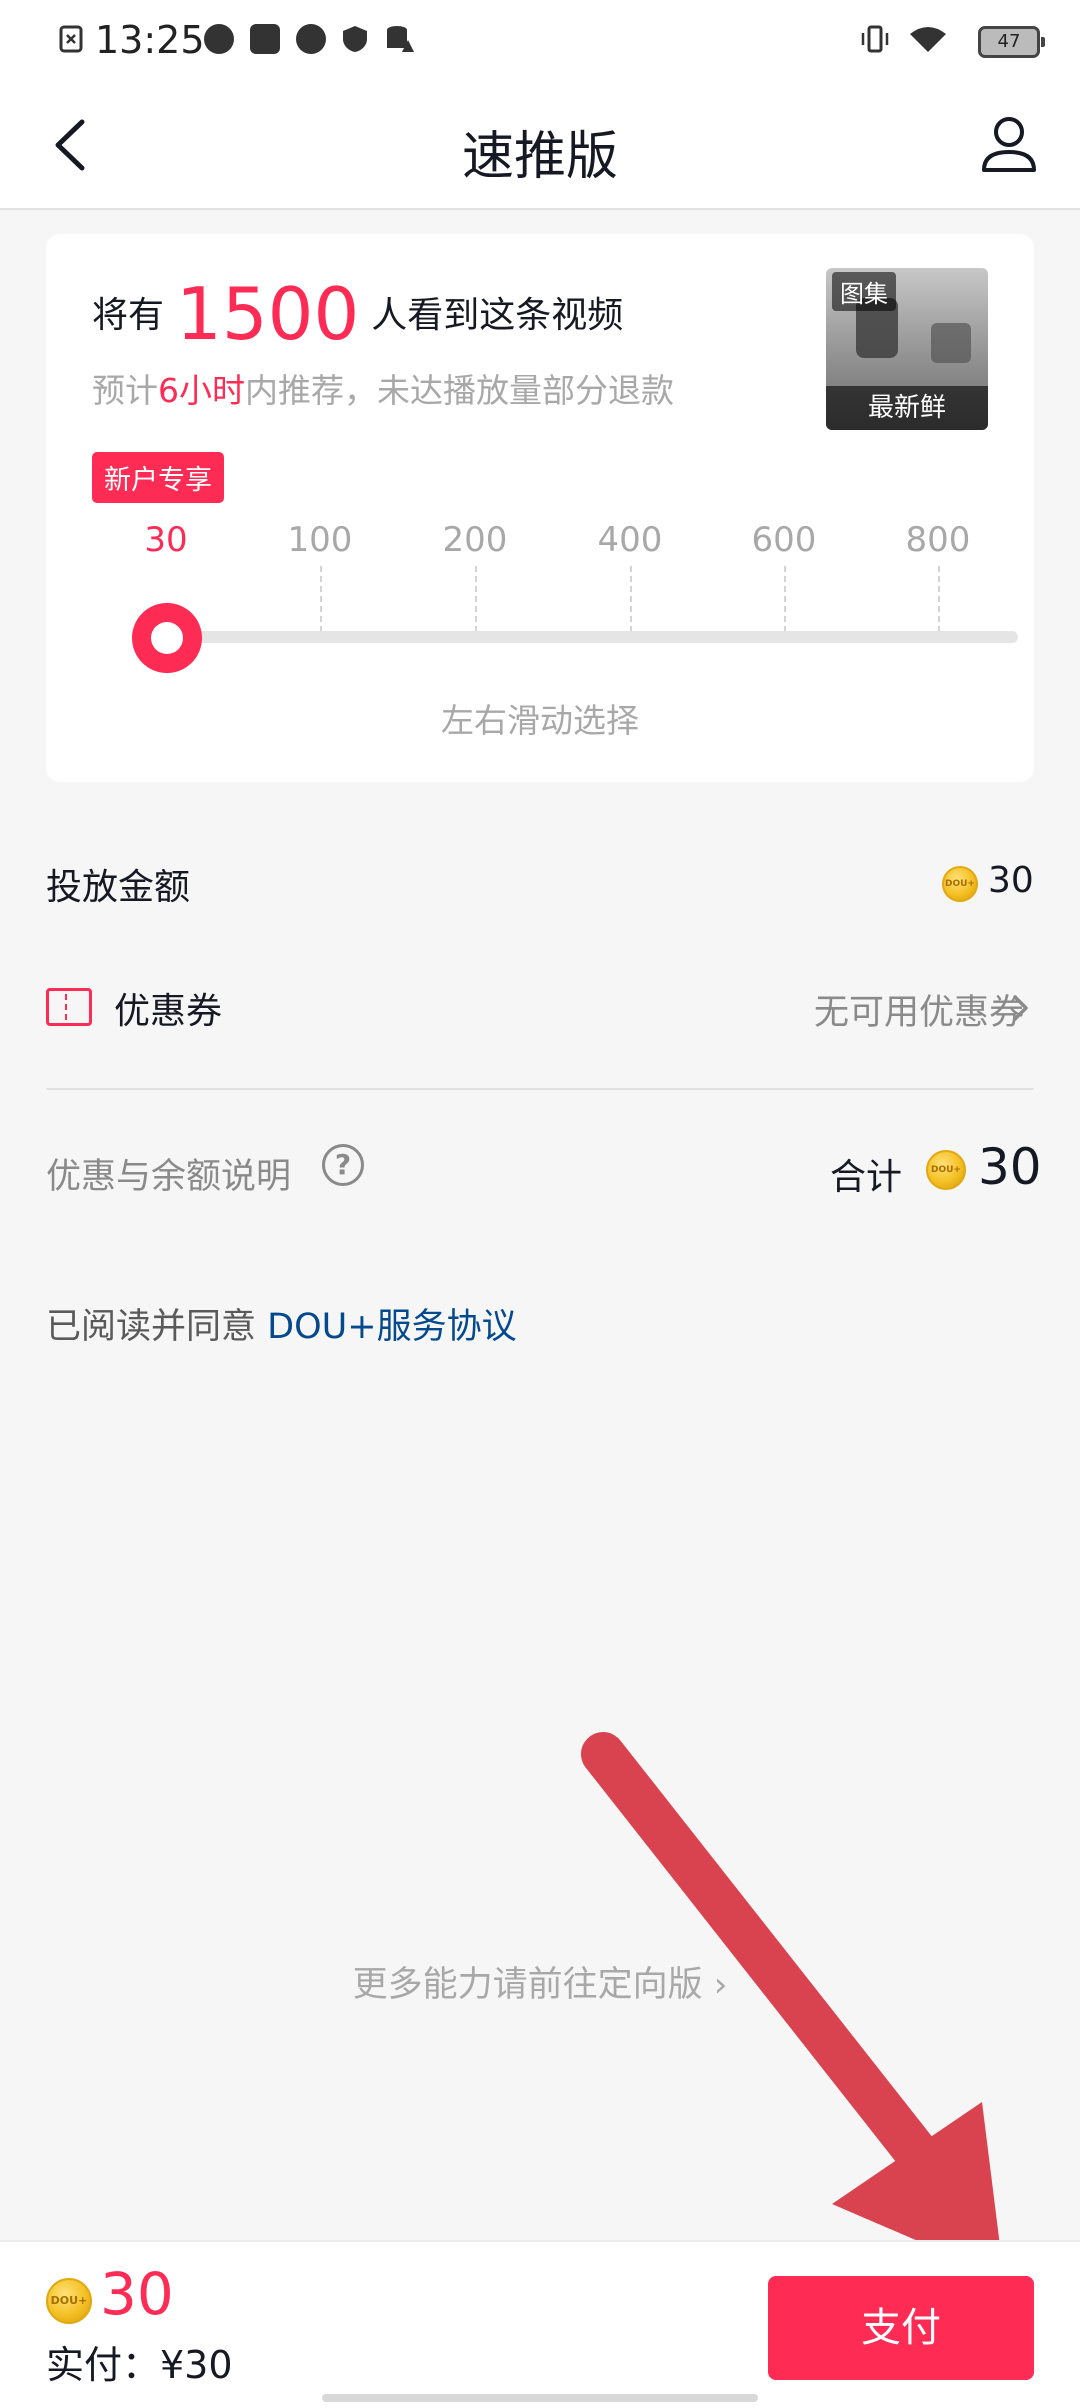  Describe the element at coordinates (919, 1009) in the screenshot. I see `coupon-status: 无可用优惠券` at that location.